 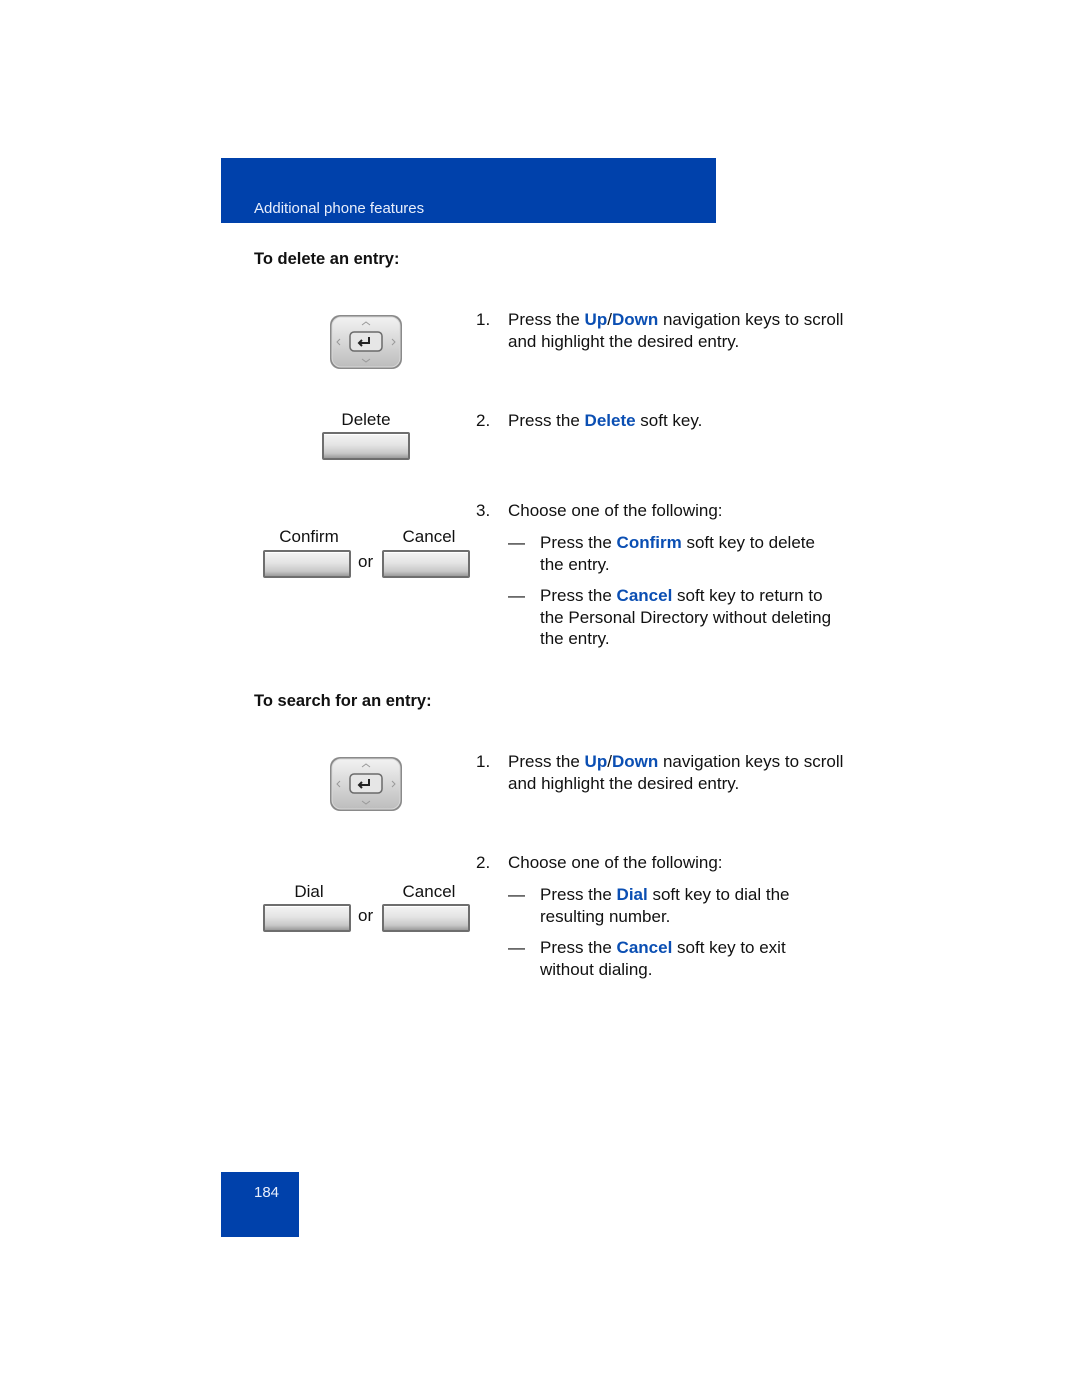 I want to click on dial-key-ref: Dial, so click(x=632, y=894).